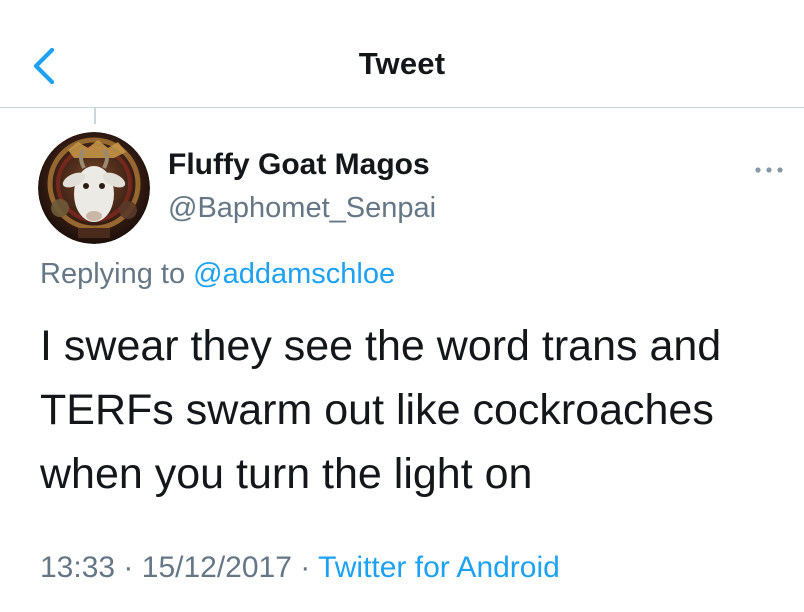 Image resolution: width=804 pixels, height=612 pixels. What do you see at coordinates (78, 567) in the screenshot?
I see `tweet-time: 13:33` at bounding box center [78, 567].